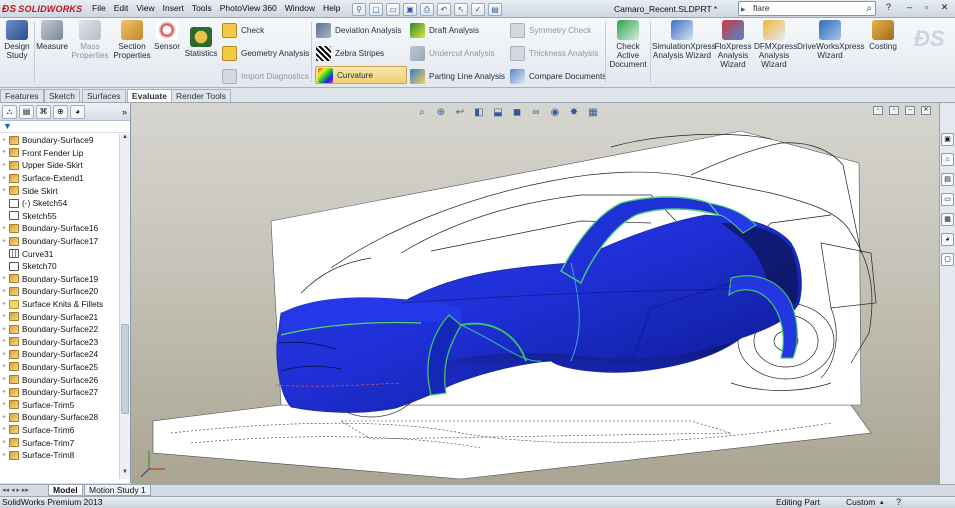 This screenshot has height=508, width=955. Describe the element at coordinates (358, 30) in the screenshot. I see `deviation-analysis-button: Deviation Analysis` at that location.